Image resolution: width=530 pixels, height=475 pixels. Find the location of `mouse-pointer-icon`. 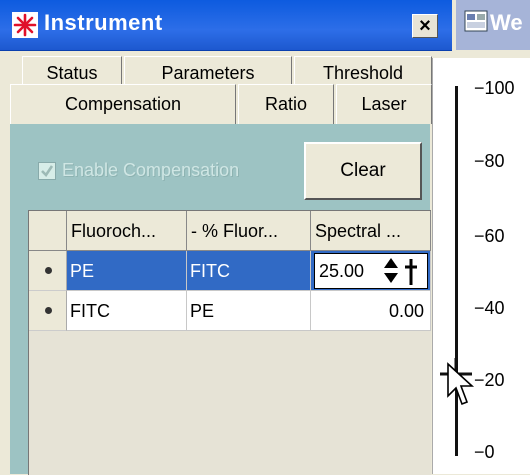

mouse-pointer-icon is located at coordinates (461, 384).